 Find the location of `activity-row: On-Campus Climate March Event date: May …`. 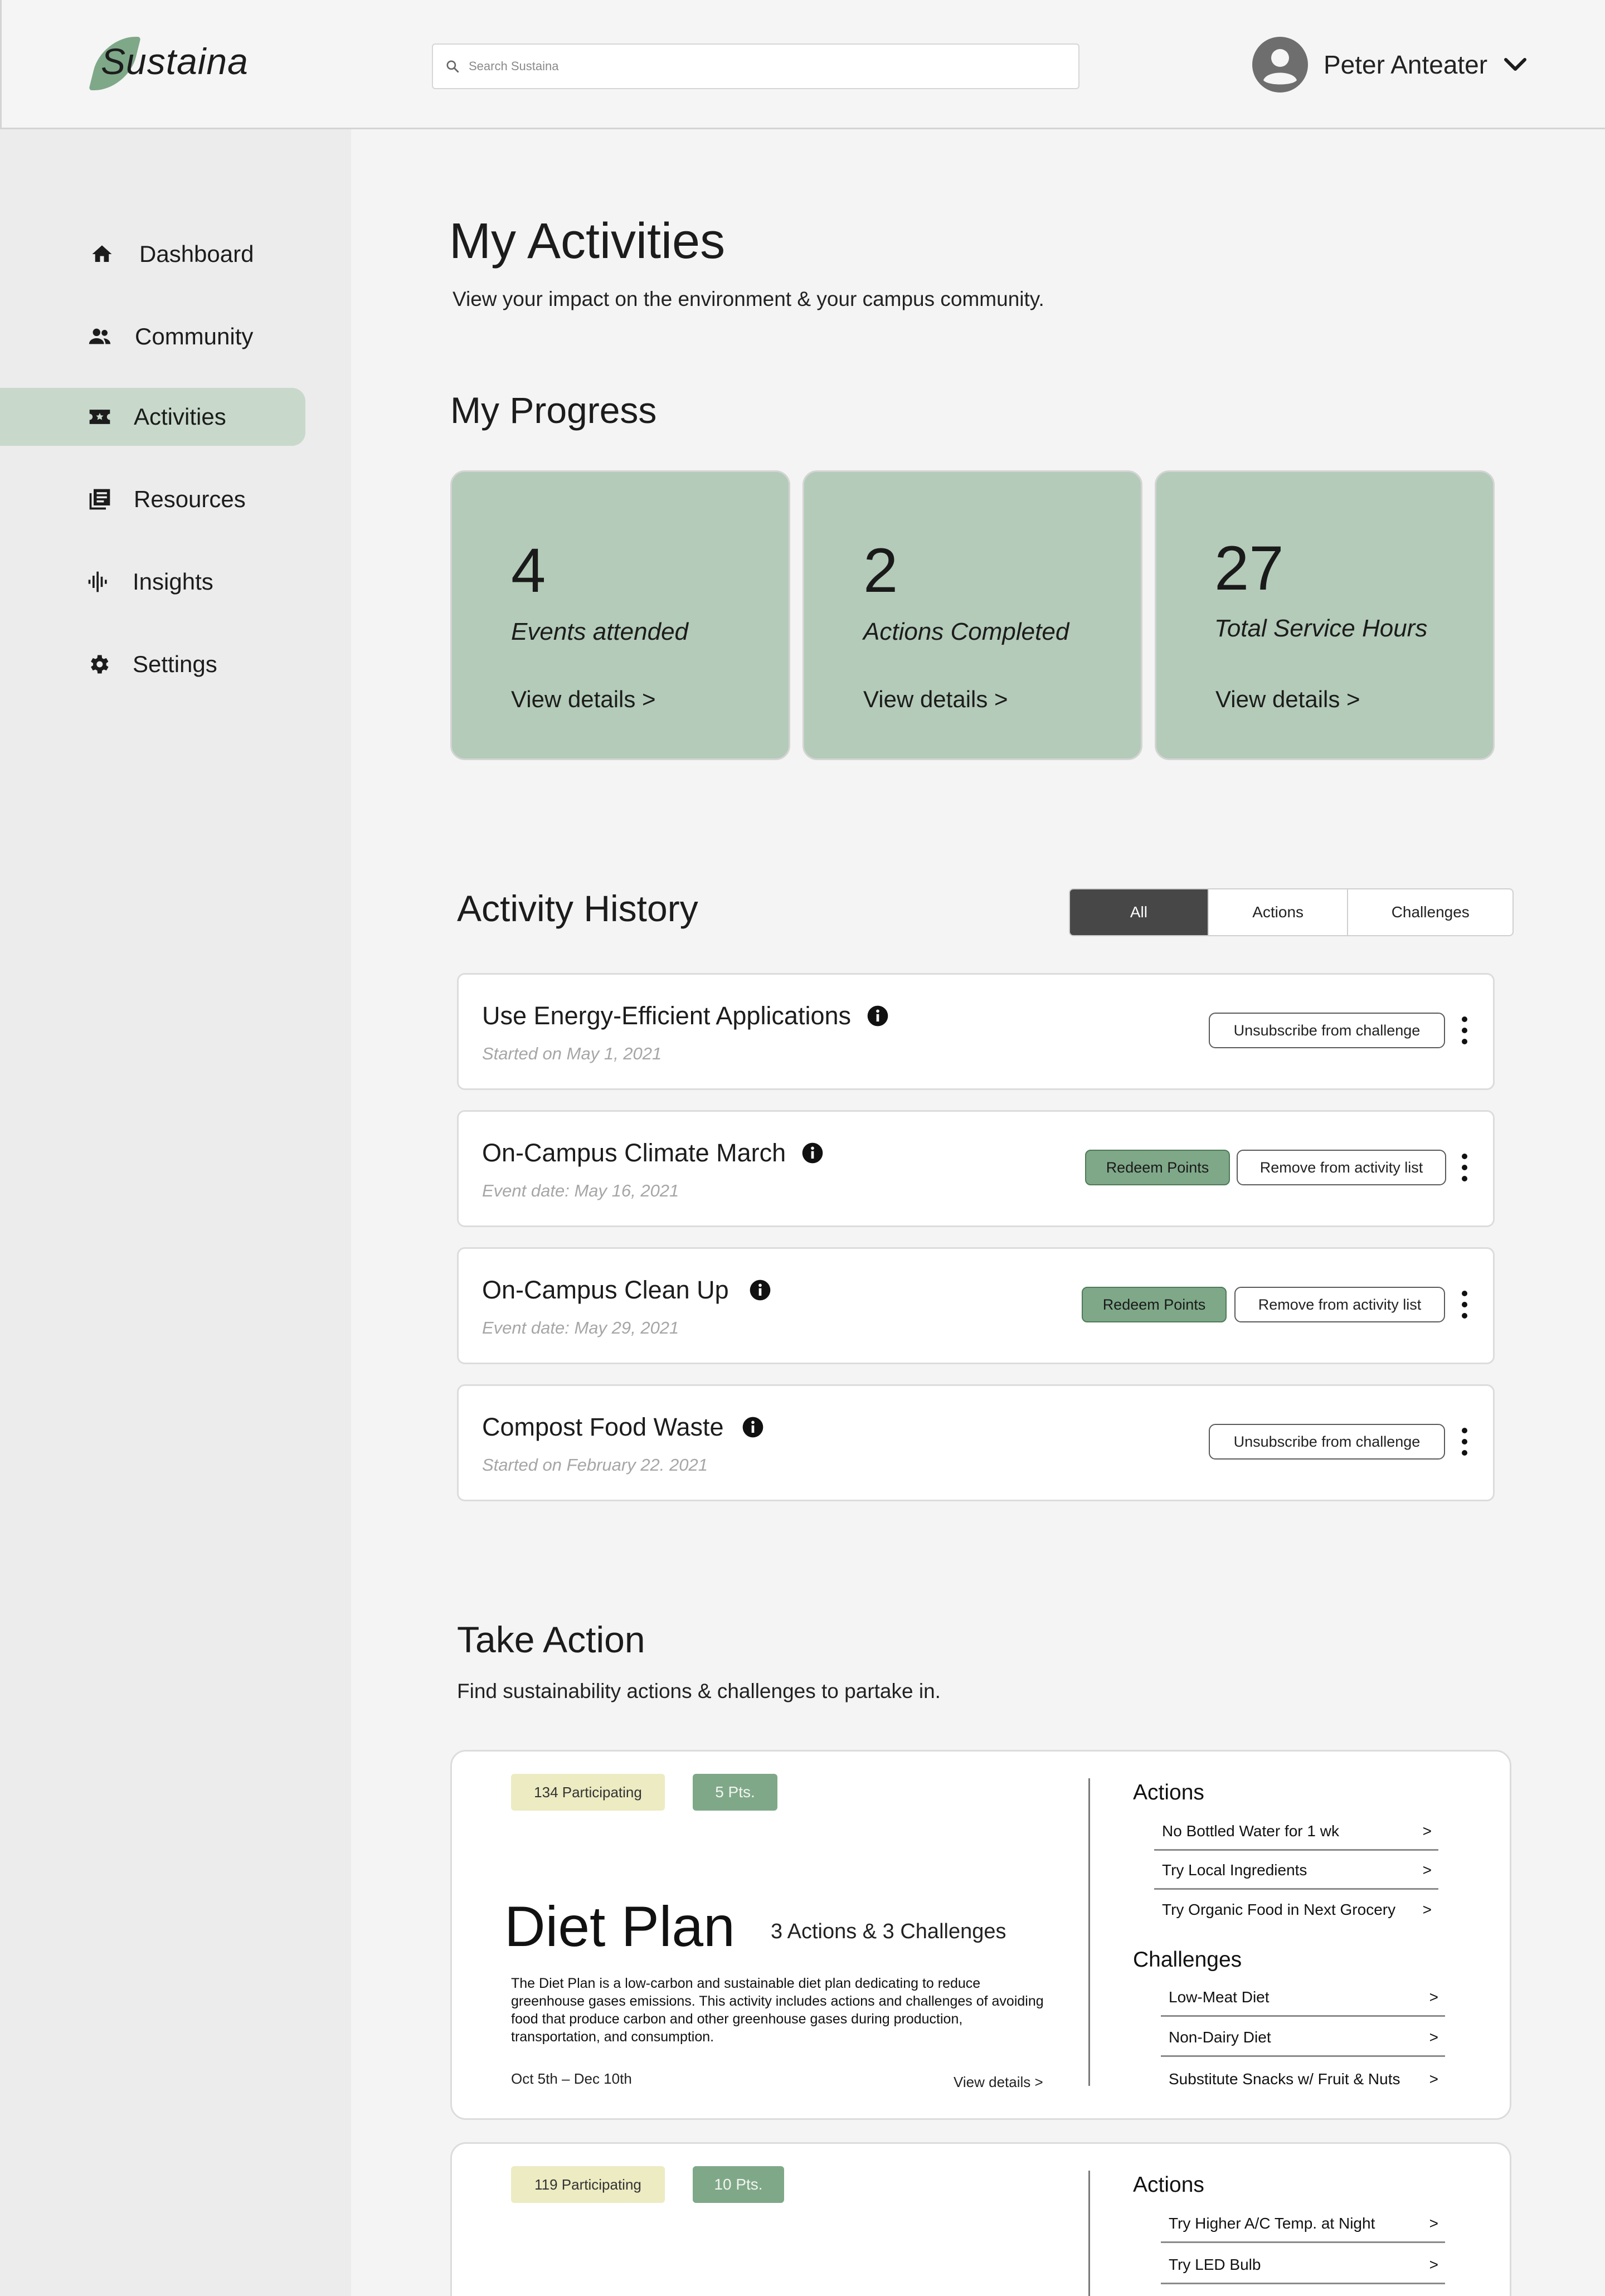

activity-row: On-Campus Climate March Event date: May … is located at coordinates (976, 1168).